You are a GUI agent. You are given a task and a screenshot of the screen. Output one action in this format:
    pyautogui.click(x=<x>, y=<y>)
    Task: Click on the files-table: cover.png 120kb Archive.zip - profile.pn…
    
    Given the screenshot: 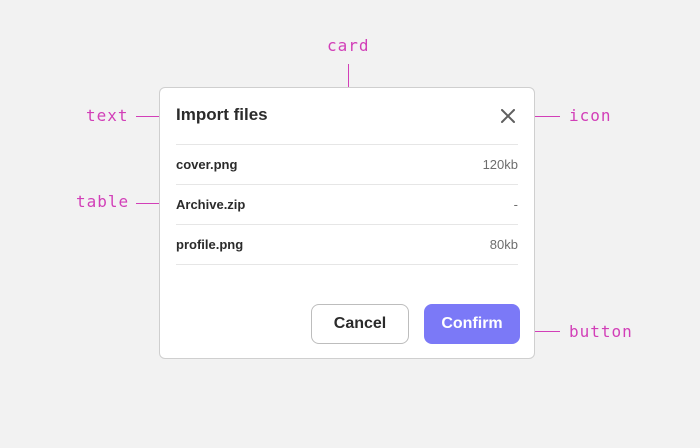 What is the action you would take?
    pyautogui.click(x=347, y=204)
    